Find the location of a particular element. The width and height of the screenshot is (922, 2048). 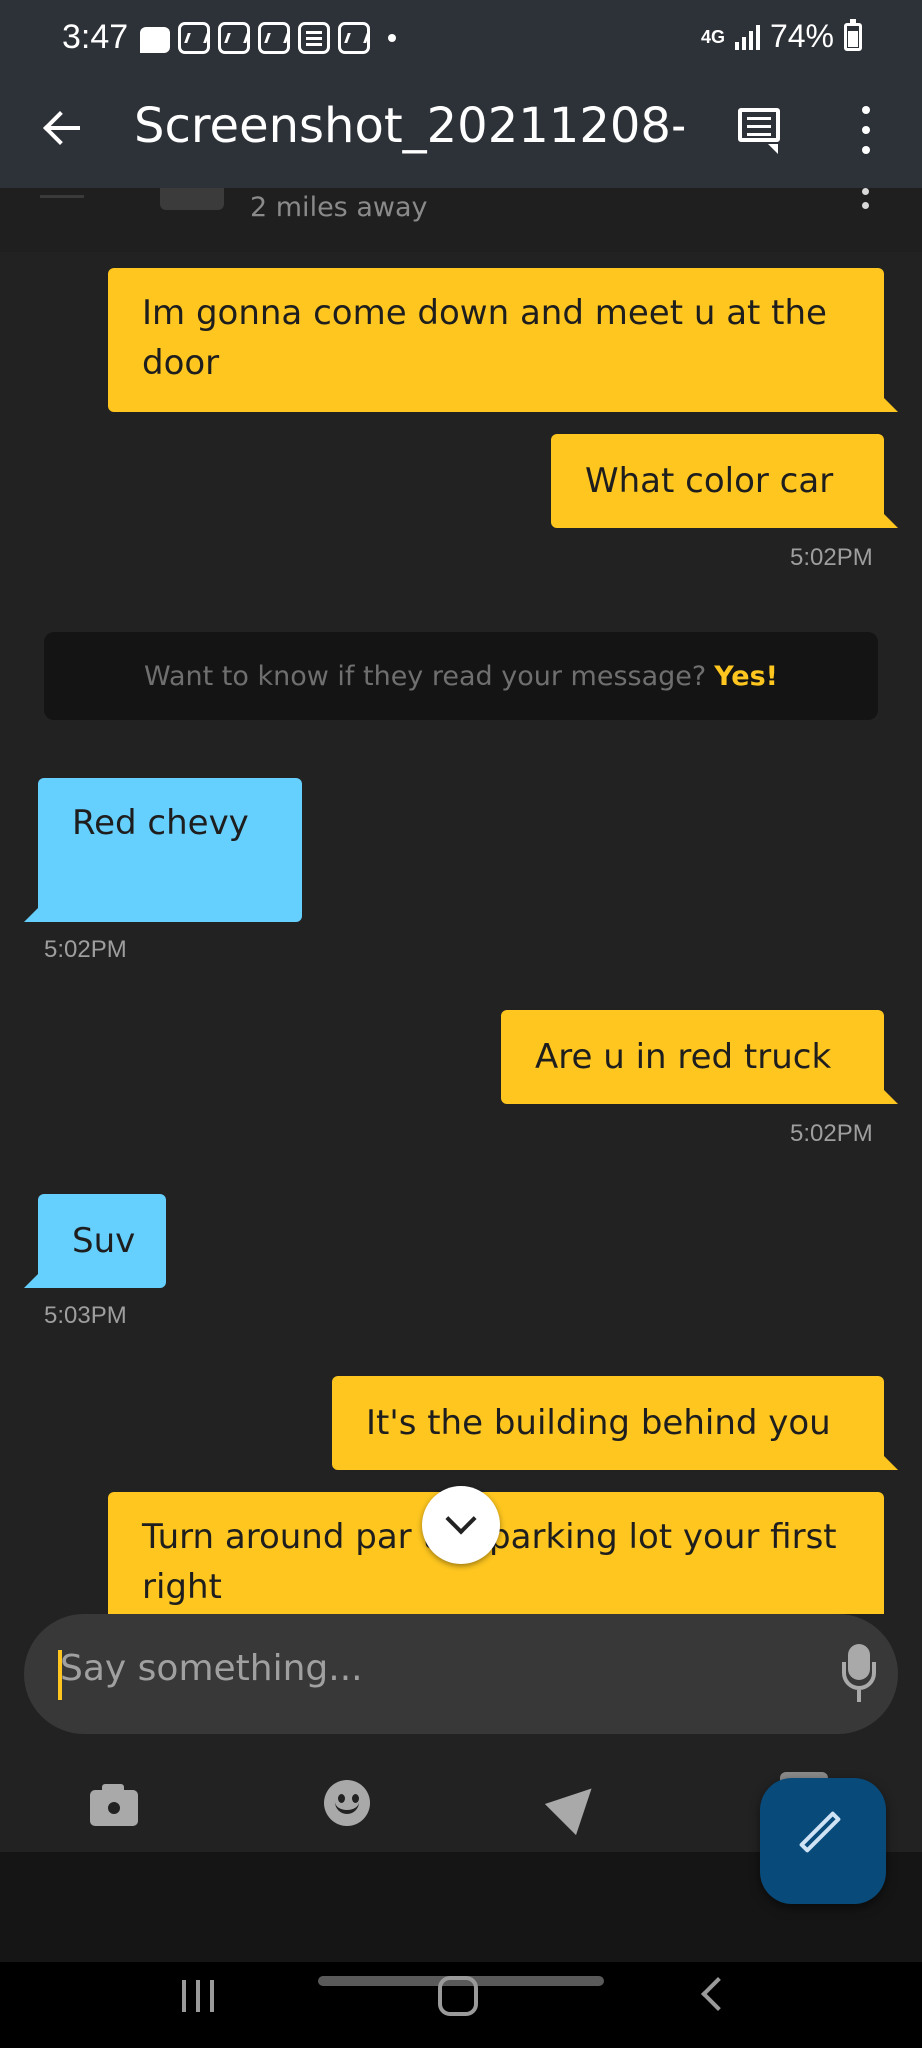

system-nav-bar is located at coordinates (461, 2005).